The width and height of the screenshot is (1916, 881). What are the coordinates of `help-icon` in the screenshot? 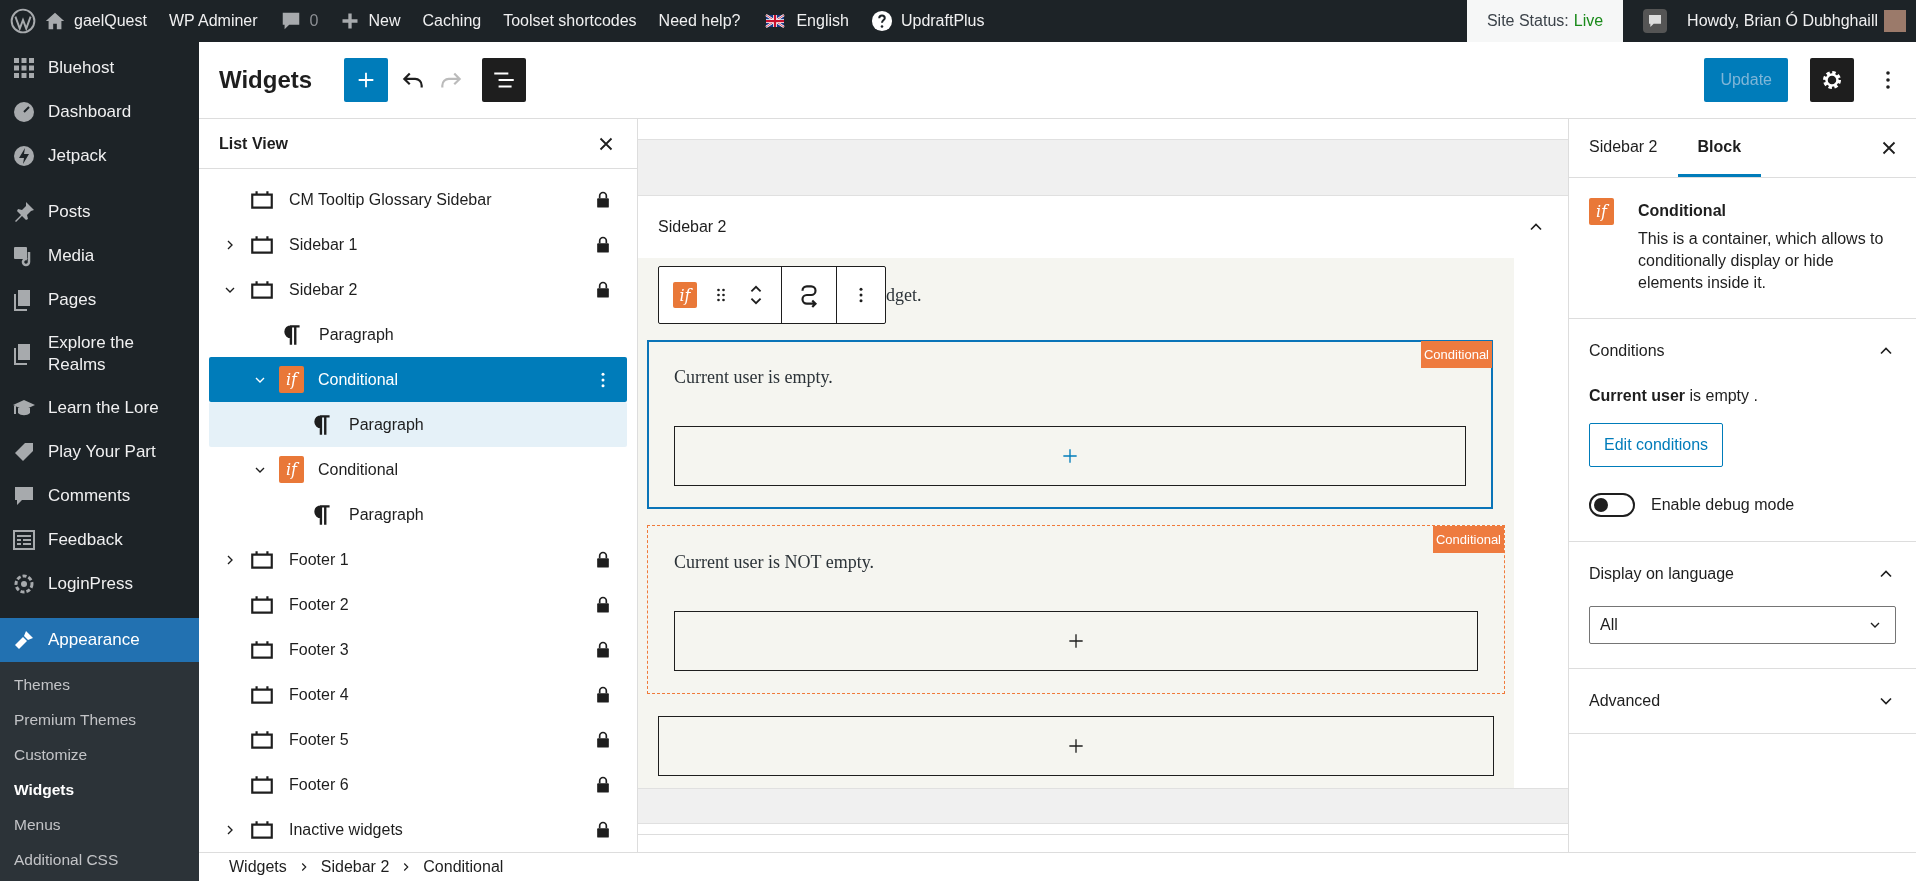 It's located at (881, 21).